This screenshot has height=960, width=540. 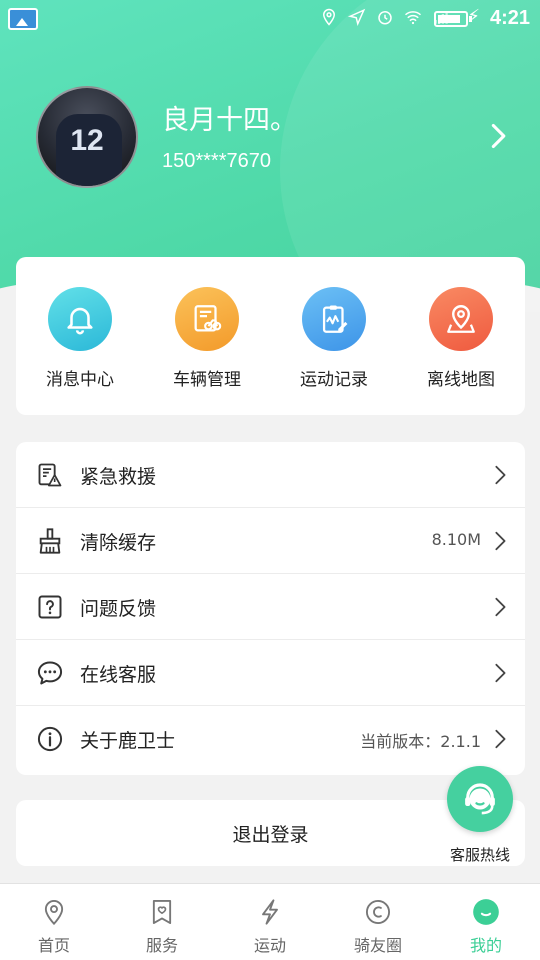 I want to click on nav-sport: 运动, so click(x=270, y=922).